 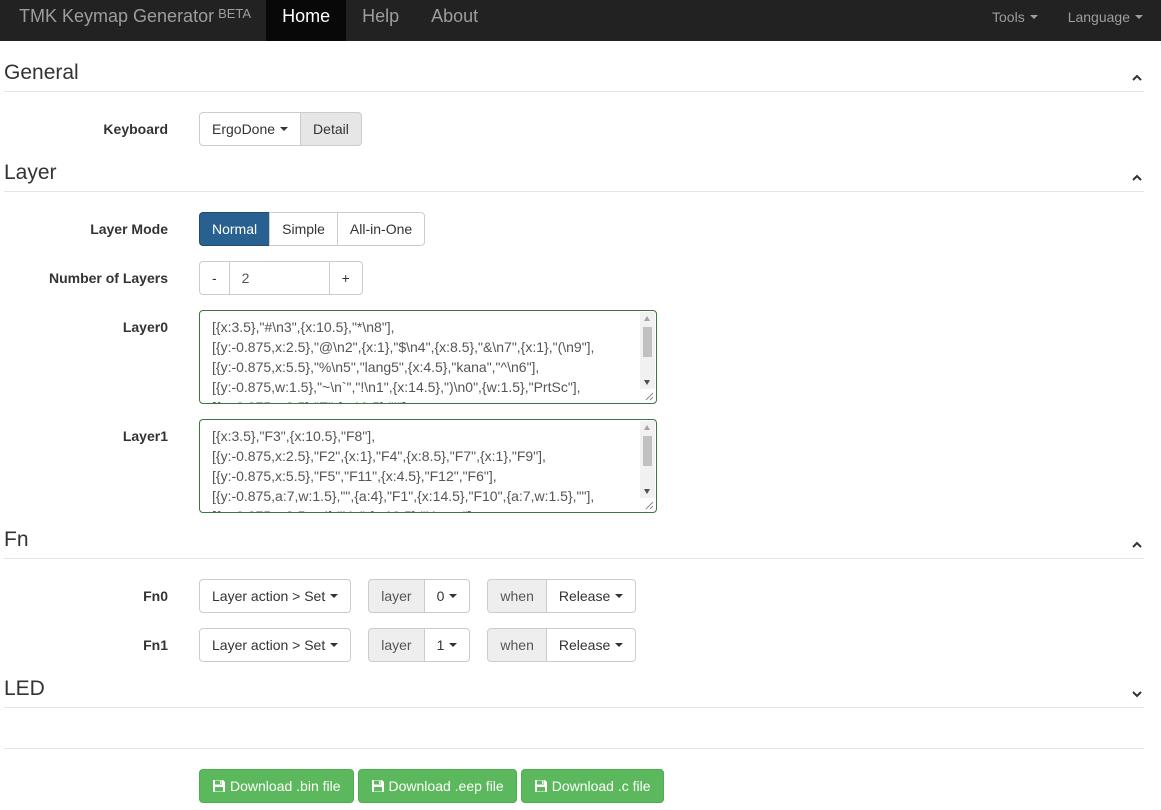 What do you see at coordinates (447, 596) in the screenshot?
I see `fn0-layer-dropdown: 0` at bounding box center [447, 596].